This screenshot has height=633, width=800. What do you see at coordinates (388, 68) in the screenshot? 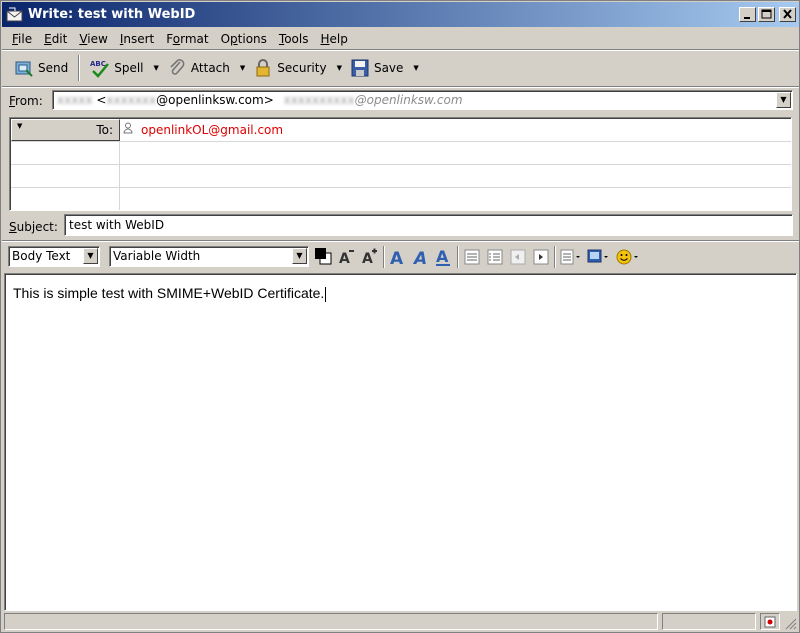
I see `save-label: Save` at bounding box center [388, 68].